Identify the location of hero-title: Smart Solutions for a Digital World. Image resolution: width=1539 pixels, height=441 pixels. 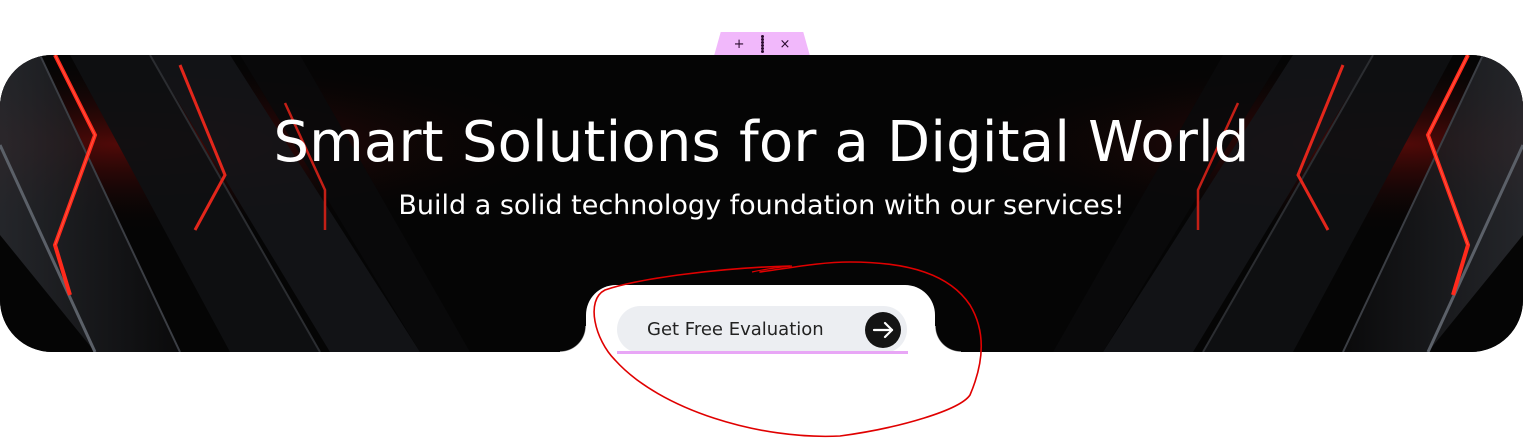
(761, 142).